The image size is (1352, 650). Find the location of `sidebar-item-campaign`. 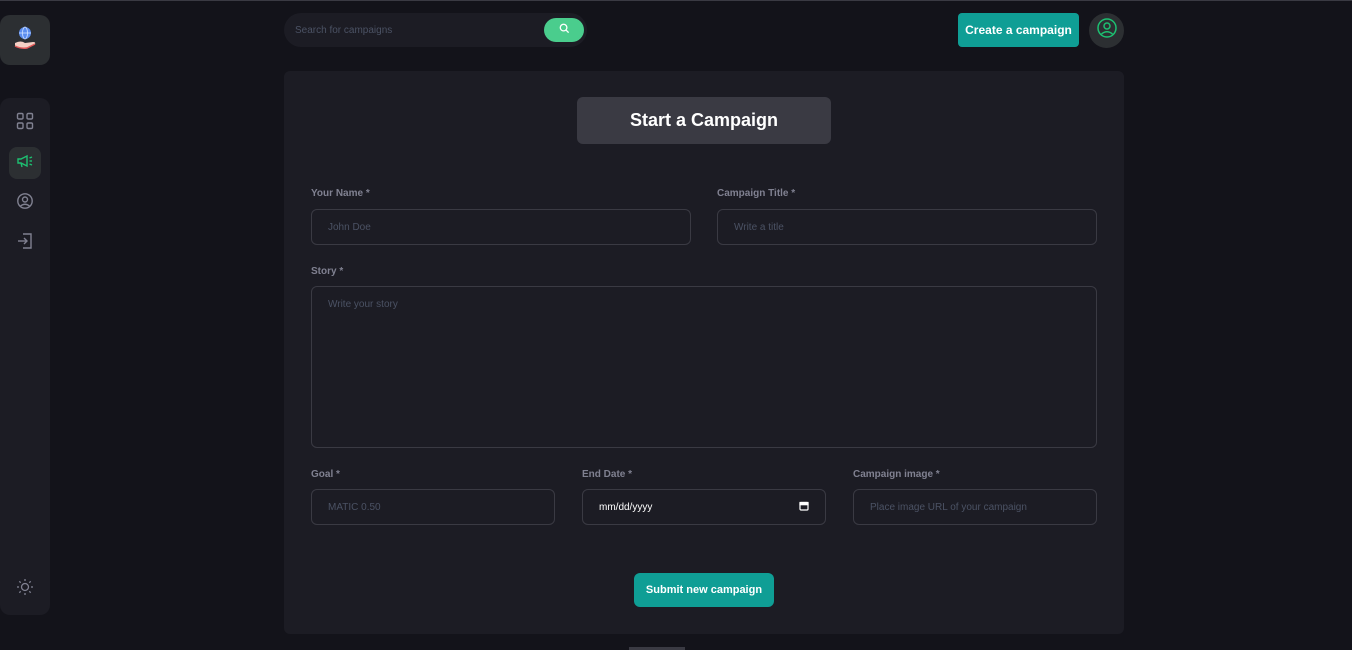

sidebar-item-campaign is located at coordinates (25, 163).